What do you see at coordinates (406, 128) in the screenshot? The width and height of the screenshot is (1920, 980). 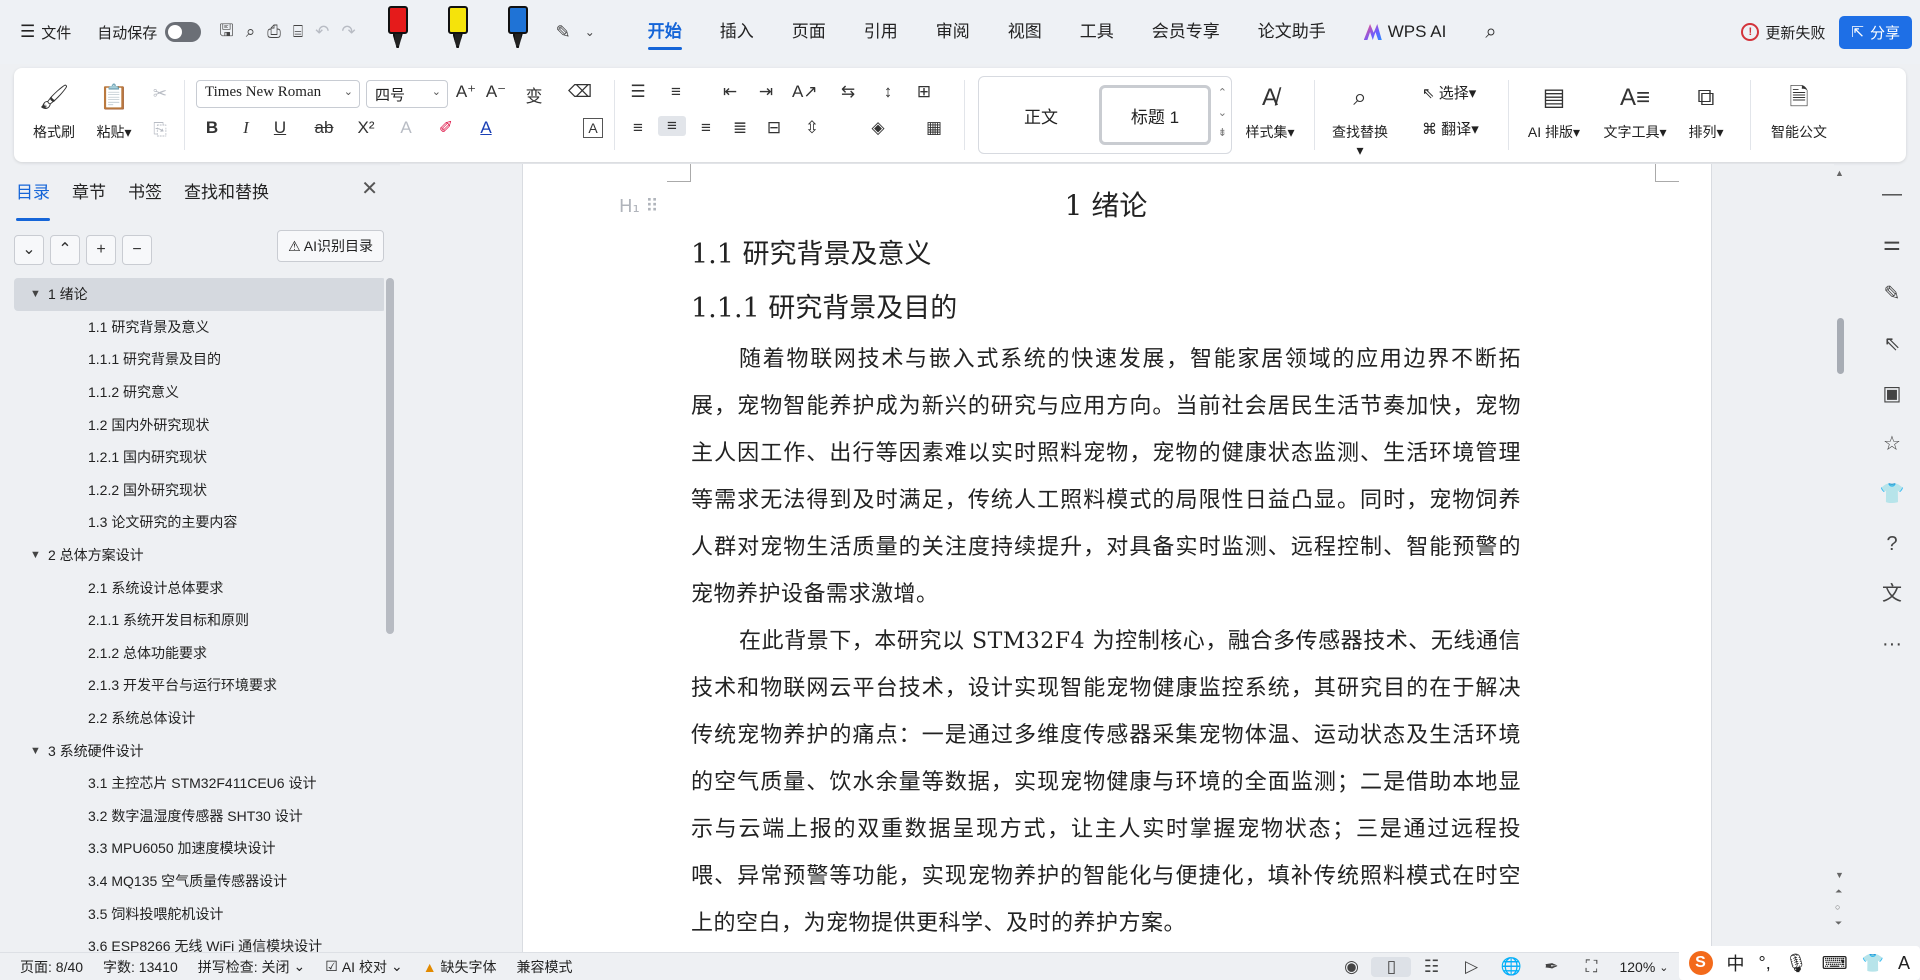 I see `text-effect-icon: A` at bounding box center [406, 128].